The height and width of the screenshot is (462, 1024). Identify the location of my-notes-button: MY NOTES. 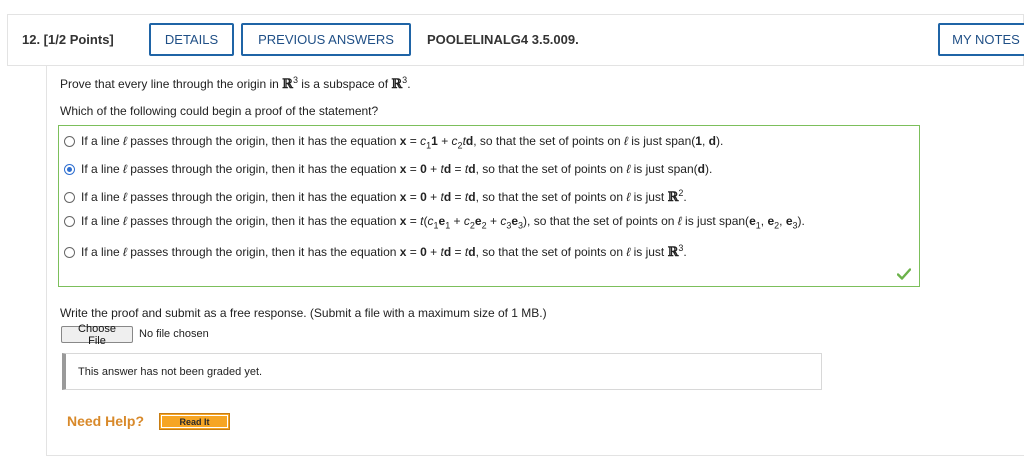
(981, 39).